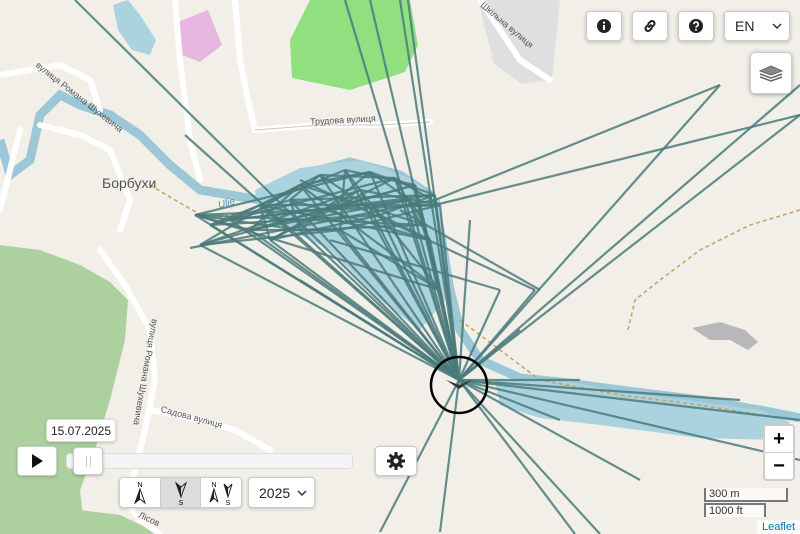 This screenshot has height=534, width=800. I want to click on play-icon, so click(37, 461).